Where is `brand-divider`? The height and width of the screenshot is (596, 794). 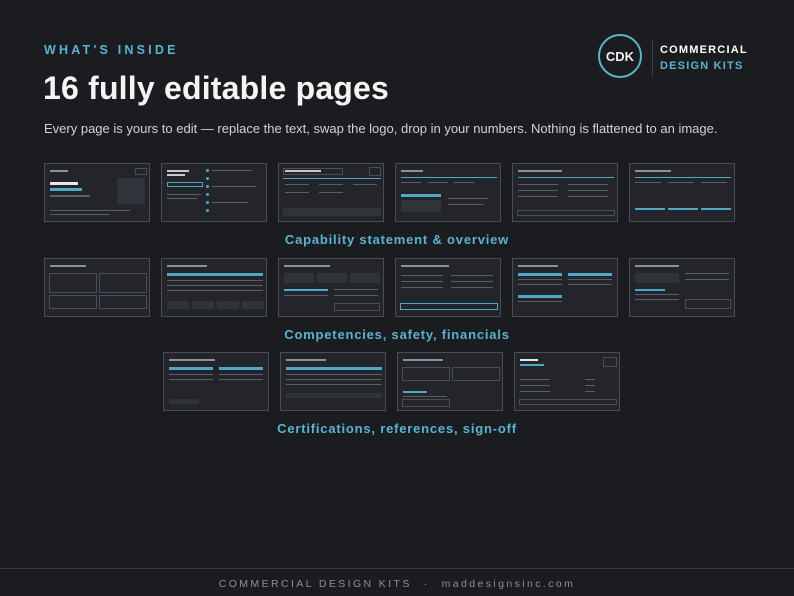
brand-divider is located at coordinates (652, 58).